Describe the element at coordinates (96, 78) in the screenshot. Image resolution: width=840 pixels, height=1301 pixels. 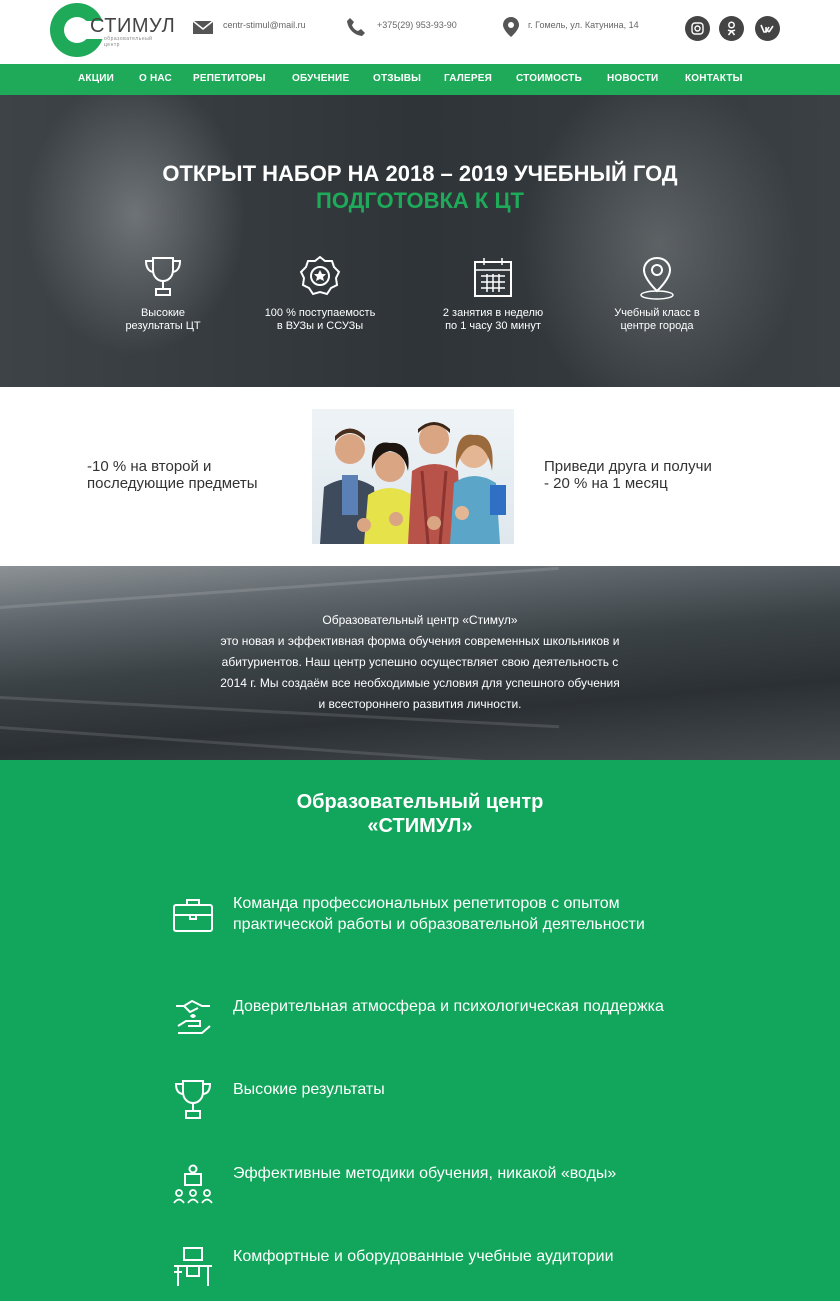
I see `nav-item-akcii: АКЦИИ` at that location.